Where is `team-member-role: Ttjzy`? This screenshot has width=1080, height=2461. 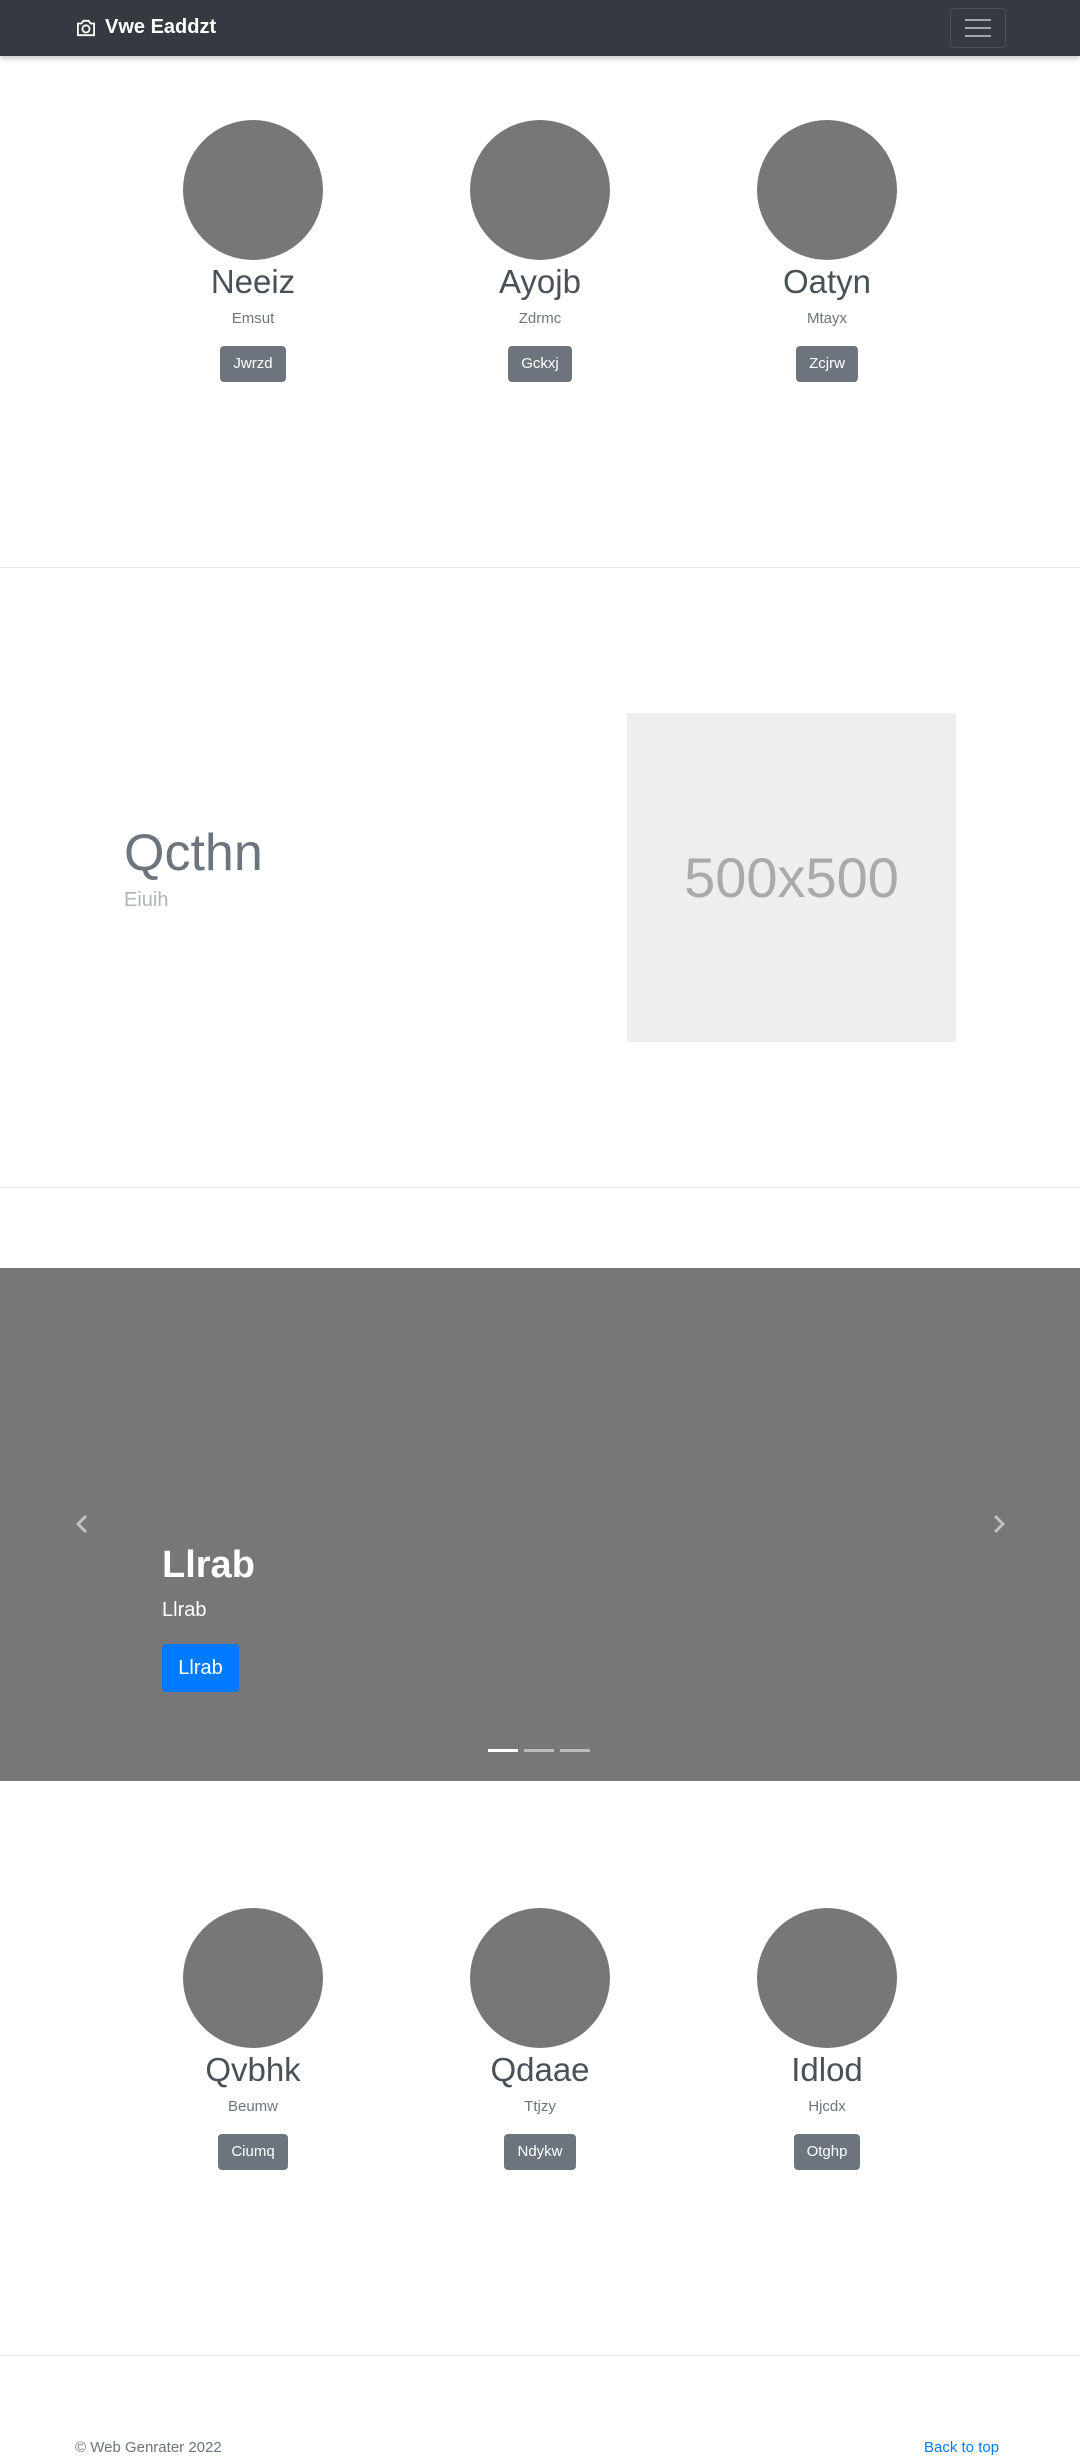
team-member-role: Ttjzy is located at coordinates (540, 2106).